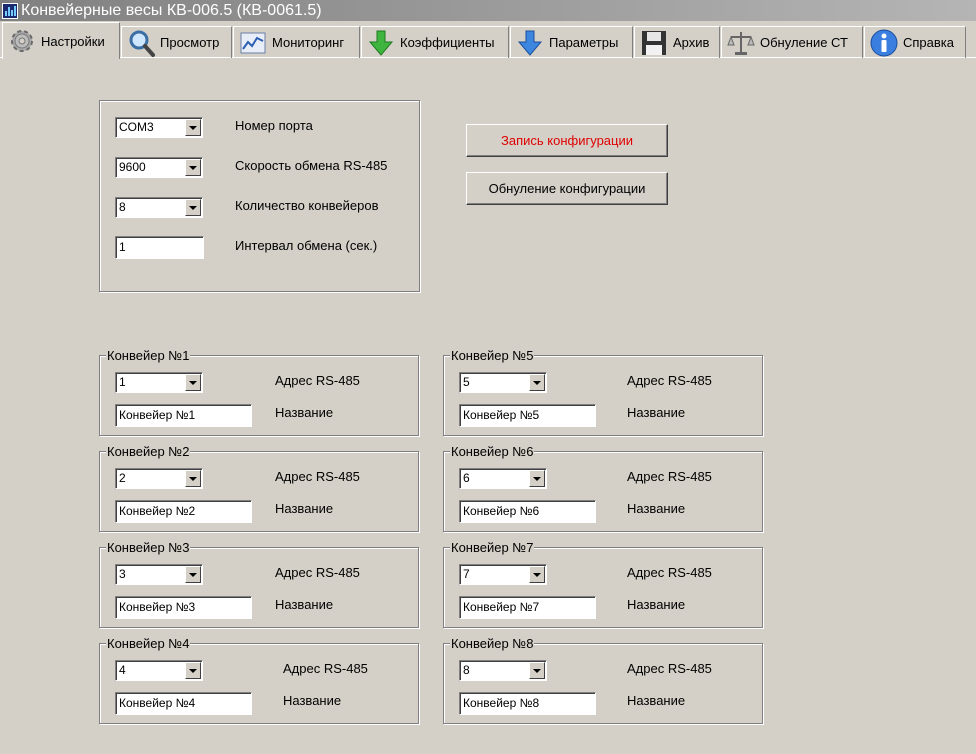  What do you see at coordinates (447, 42) in the screenshot?
I see `tab-label: Коэффициенты` at bounding box center [447, 42].